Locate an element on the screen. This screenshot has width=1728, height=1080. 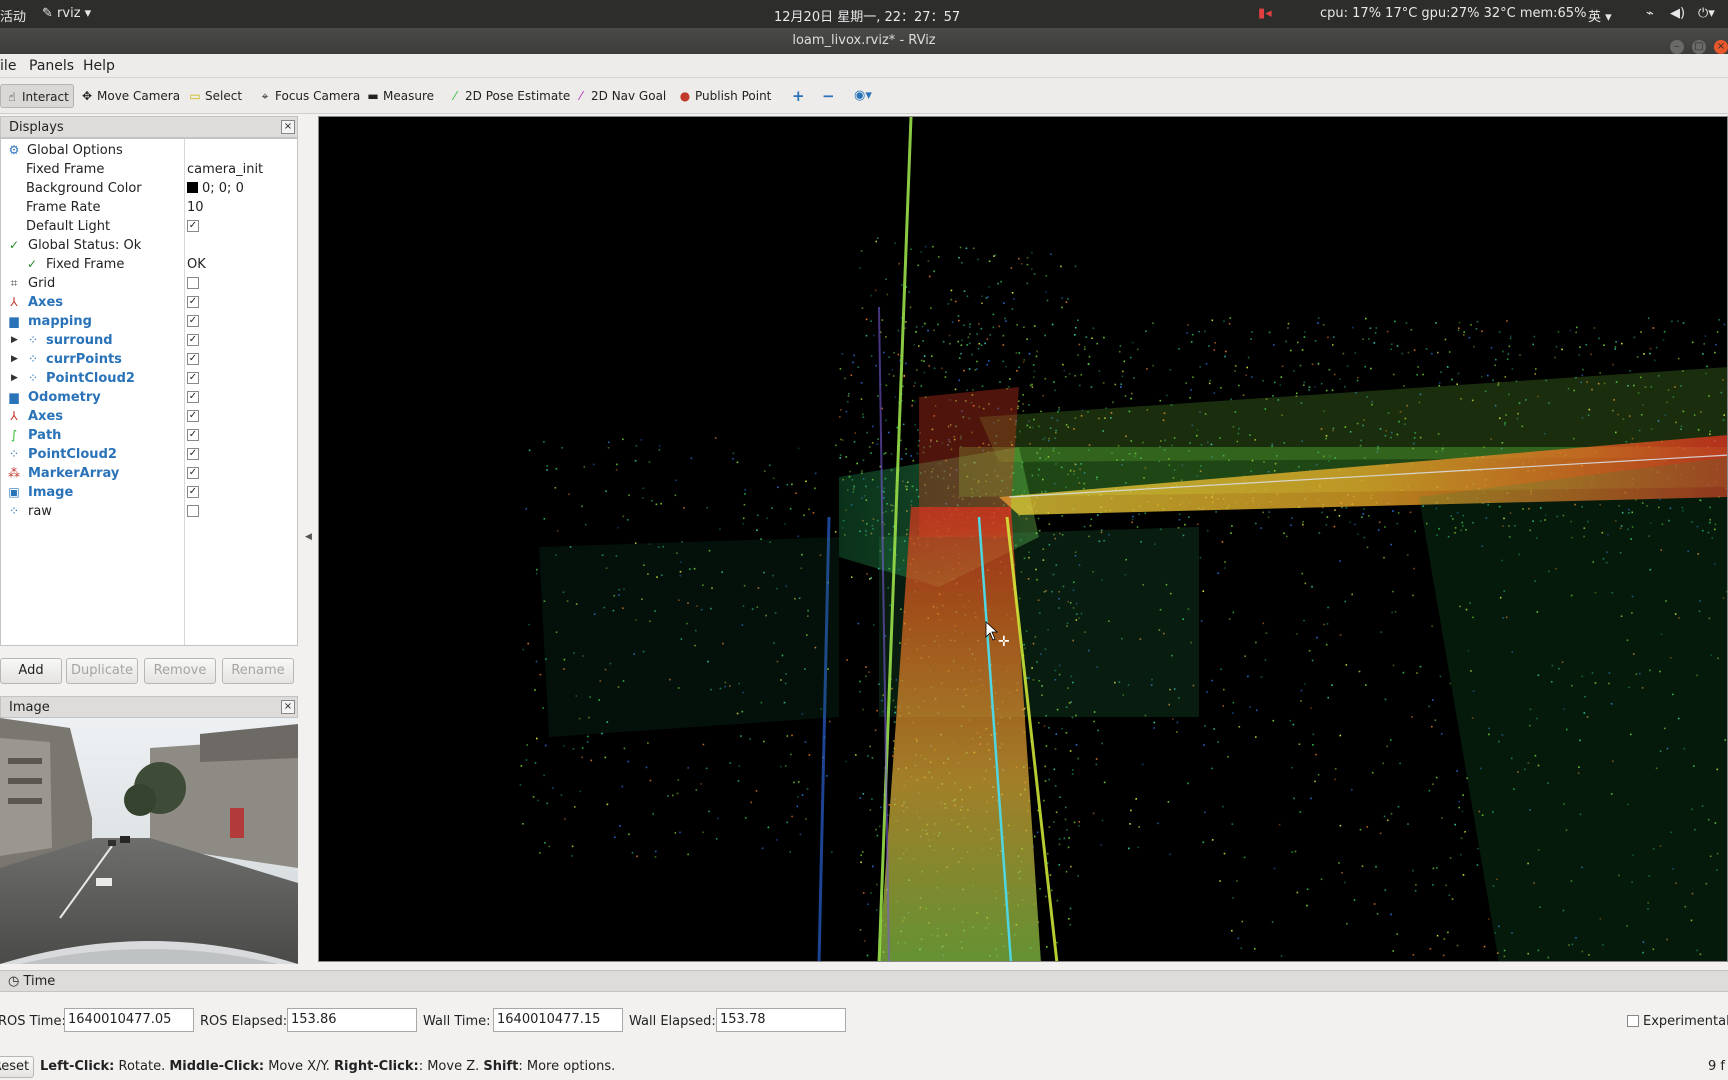
grid-checkbox is located at coordinates (193, 283).